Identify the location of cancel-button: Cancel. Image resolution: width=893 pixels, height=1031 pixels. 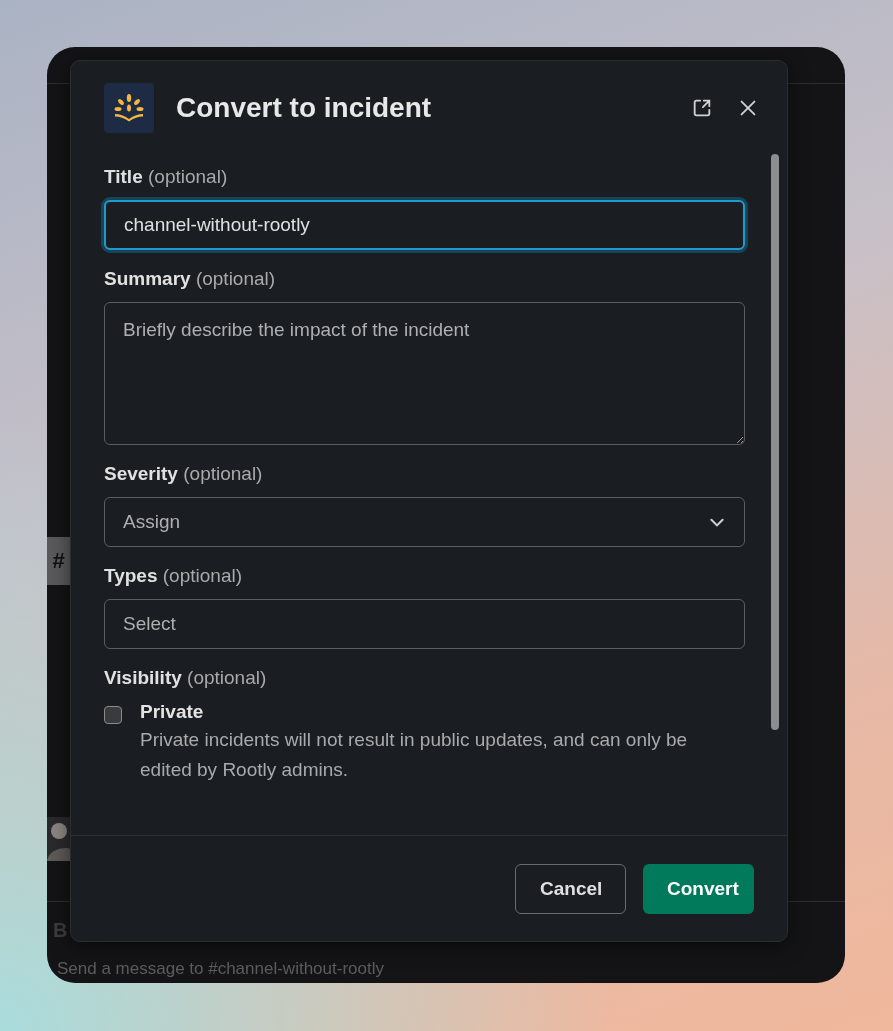
(570, 888).